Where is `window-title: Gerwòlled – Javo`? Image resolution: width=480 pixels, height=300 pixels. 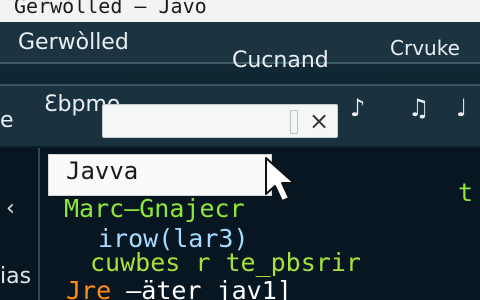 window-title: Gerwòlled – Javo is located at coordinates (110, 9).